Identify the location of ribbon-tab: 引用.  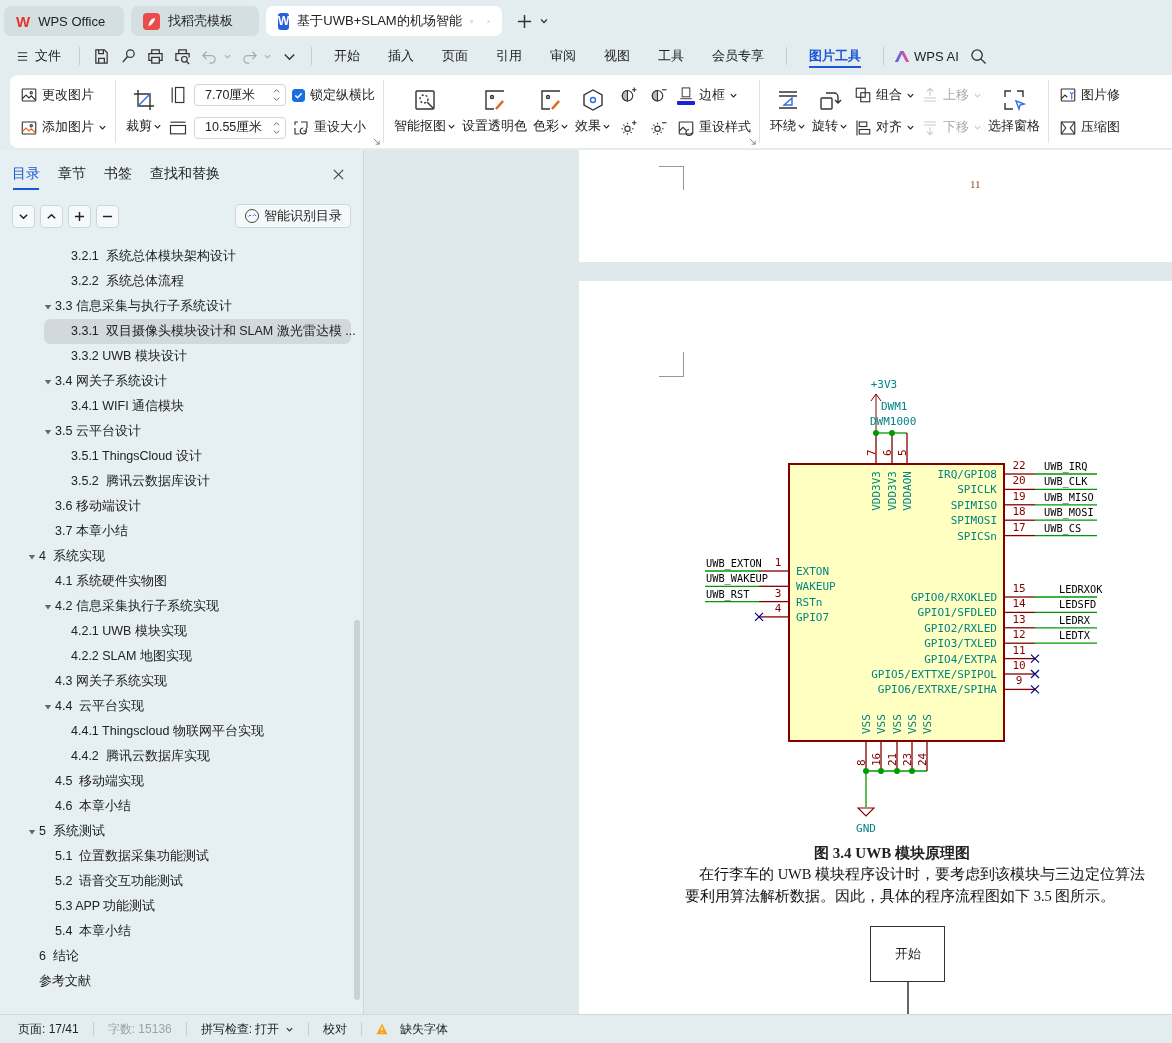
(509, 56).